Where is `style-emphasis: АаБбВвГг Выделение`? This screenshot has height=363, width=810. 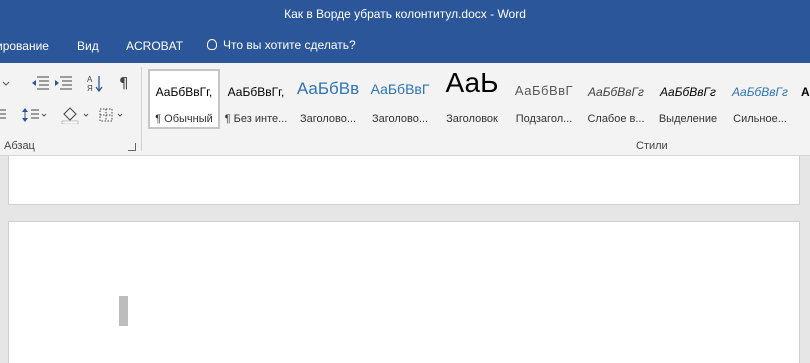
style-emphasis: АаБбВвГг Выделение is located at coordinates (688, 99).